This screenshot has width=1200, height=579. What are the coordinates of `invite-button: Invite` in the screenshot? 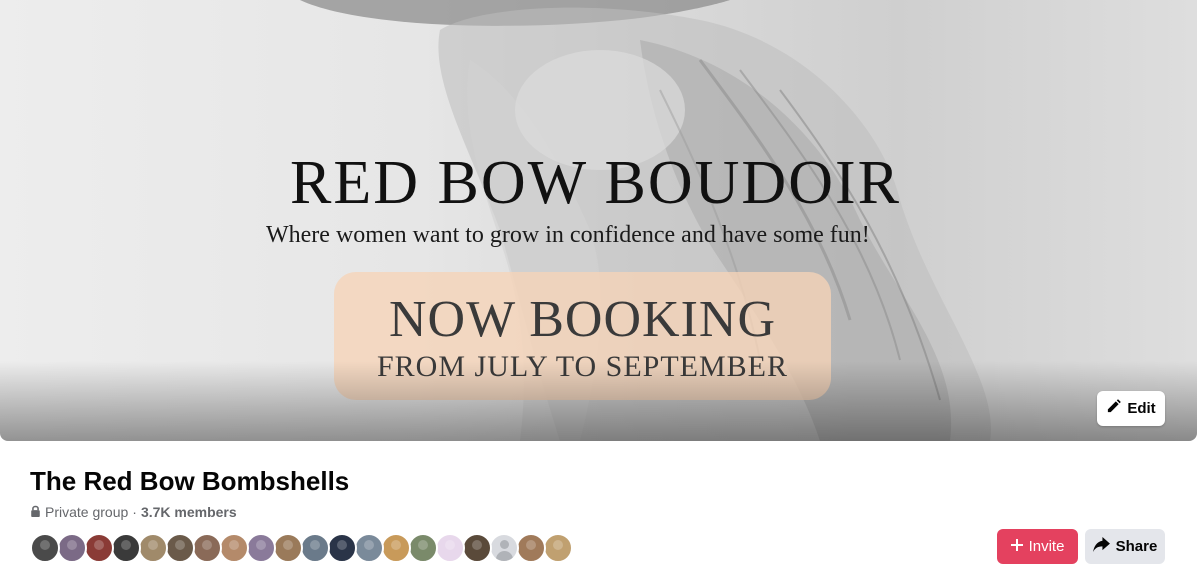 It's located at (1037, 546).